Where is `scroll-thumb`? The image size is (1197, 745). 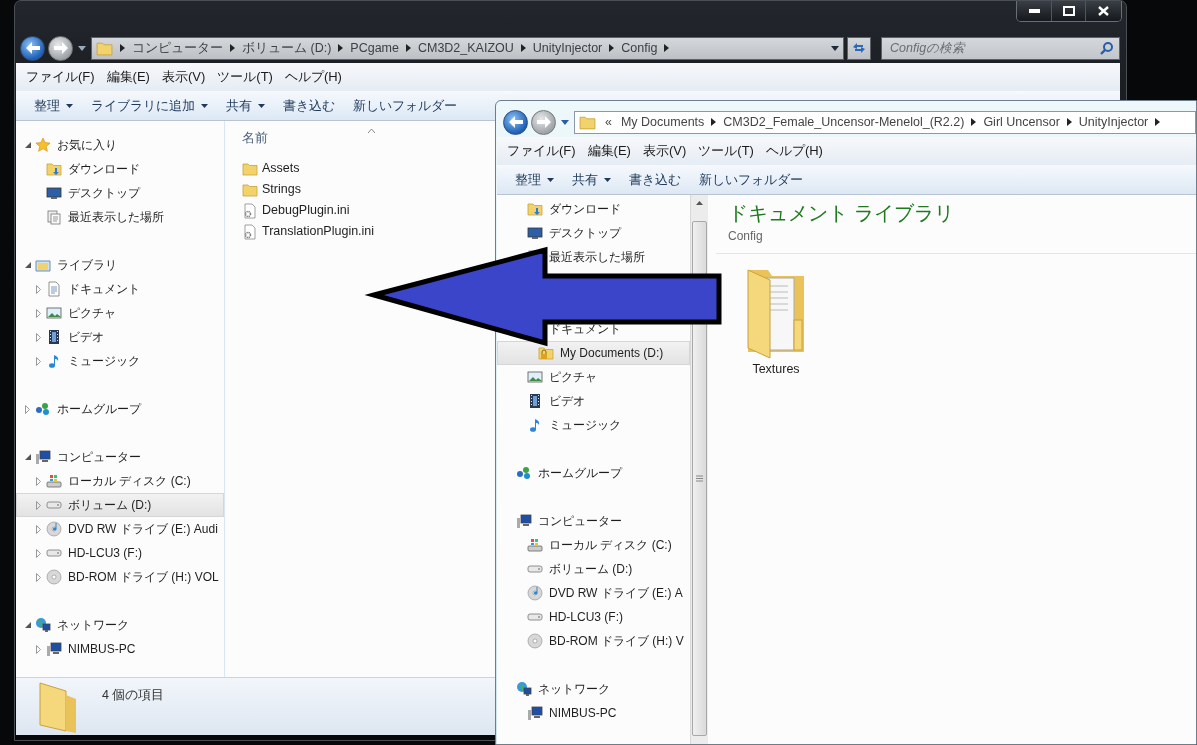 scroll-thumb is located at coordinates (699, 478).